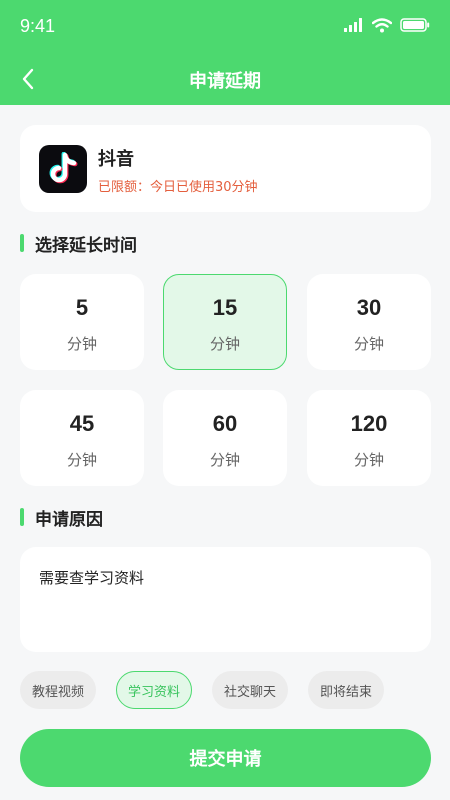  Describe the element at coordinates (250, 690) in the screenshot. I see `reason-tag: 社交聊天` at that location.